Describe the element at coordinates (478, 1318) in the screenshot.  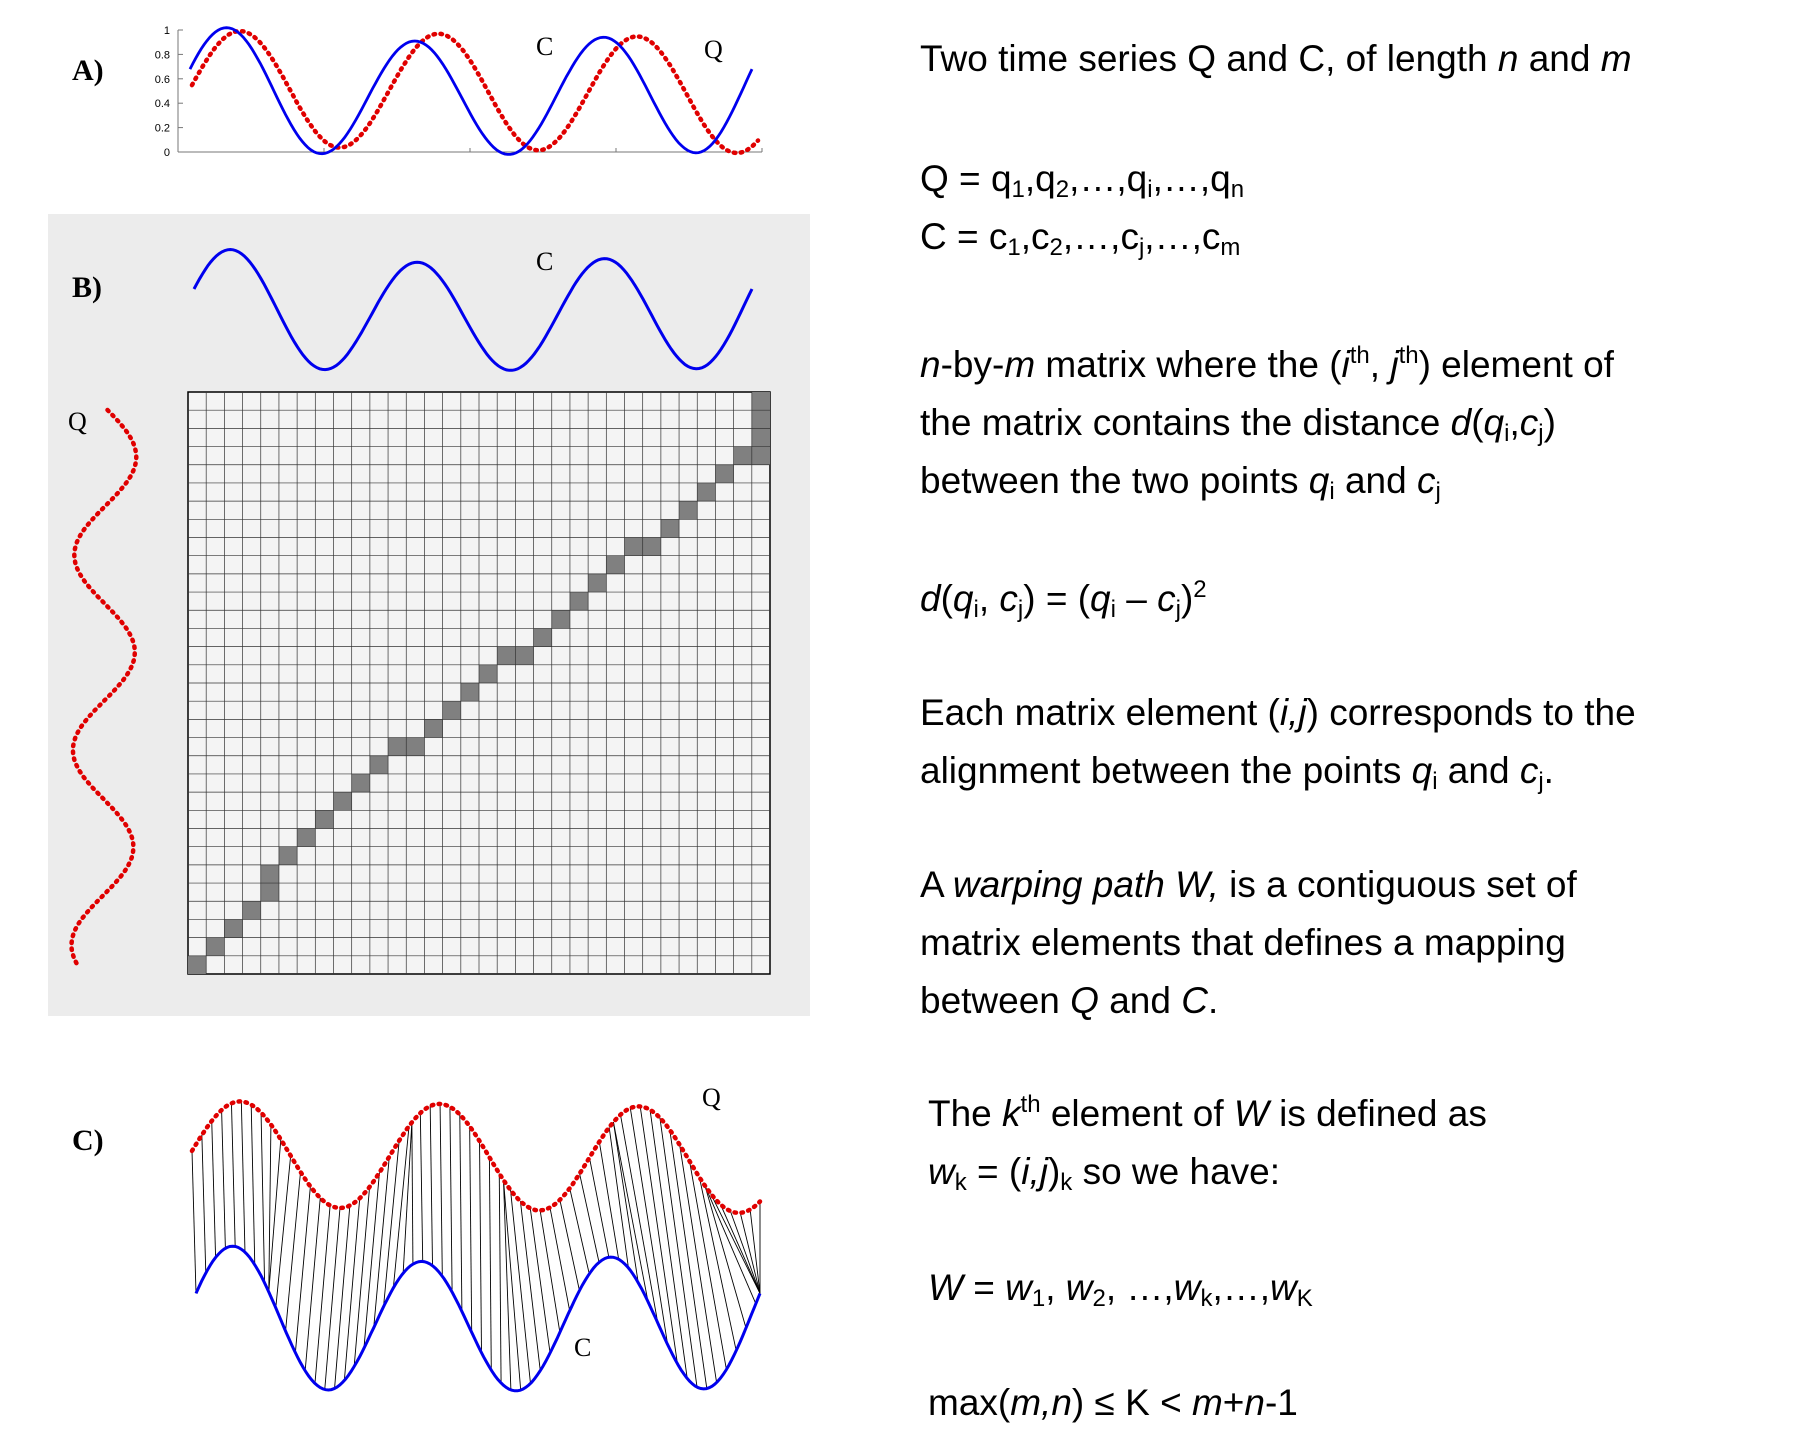
I see `panel-c-series-c` at that location.